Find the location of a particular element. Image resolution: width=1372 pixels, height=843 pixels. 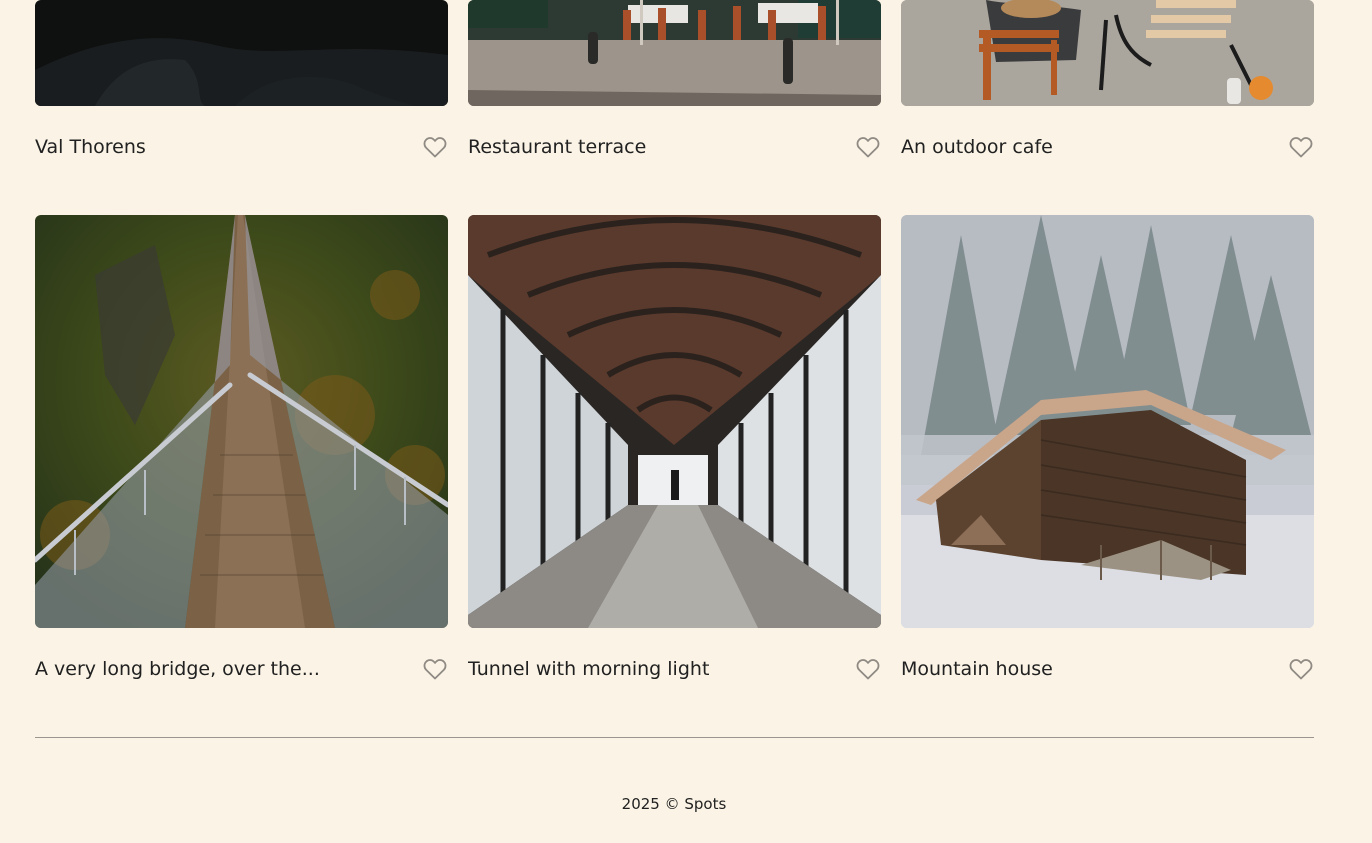

card-title: Mountain house is located at coordinates (977, 669).